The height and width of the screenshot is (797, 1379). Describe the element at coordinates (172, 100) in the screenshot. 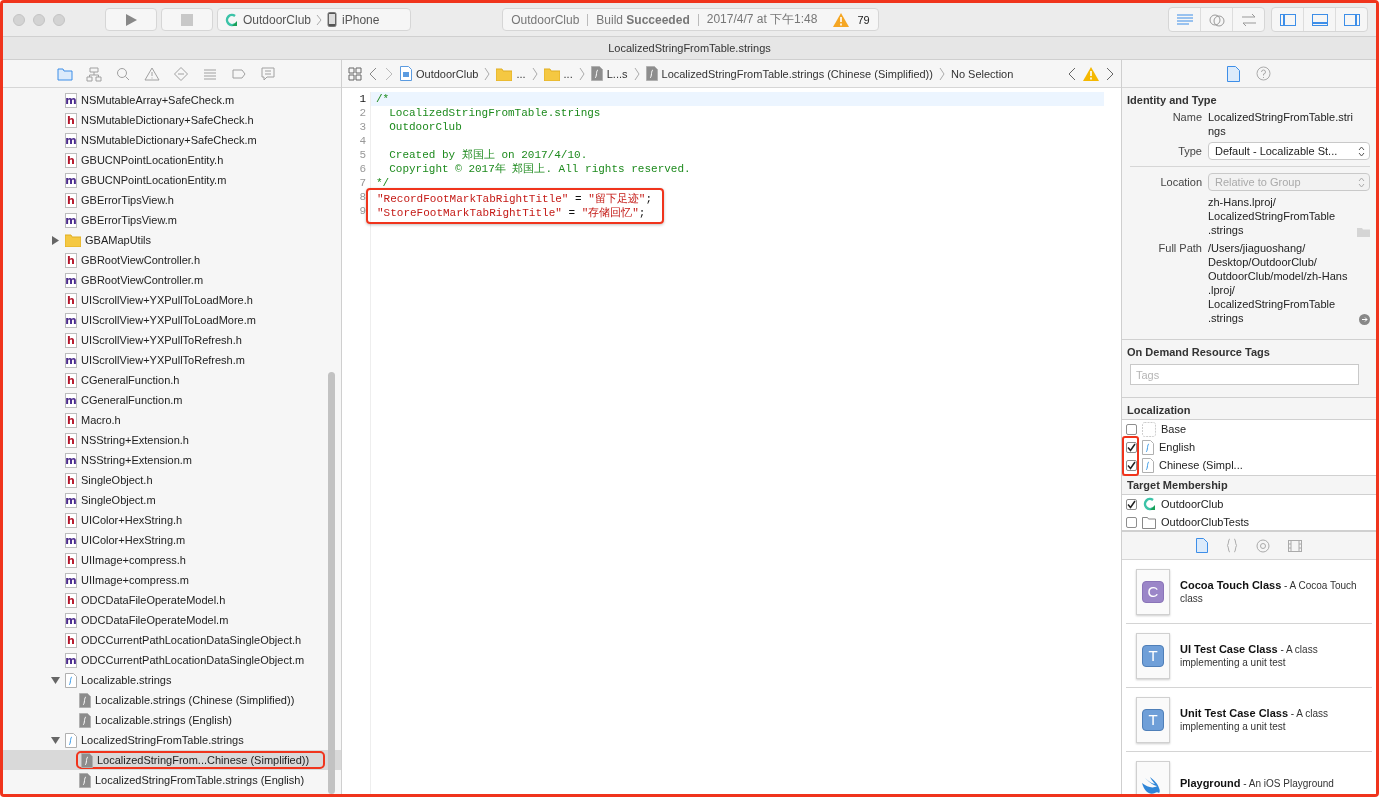

I see `file-tree-row: m NSMutableArray+SafeCheck.m` at that location.